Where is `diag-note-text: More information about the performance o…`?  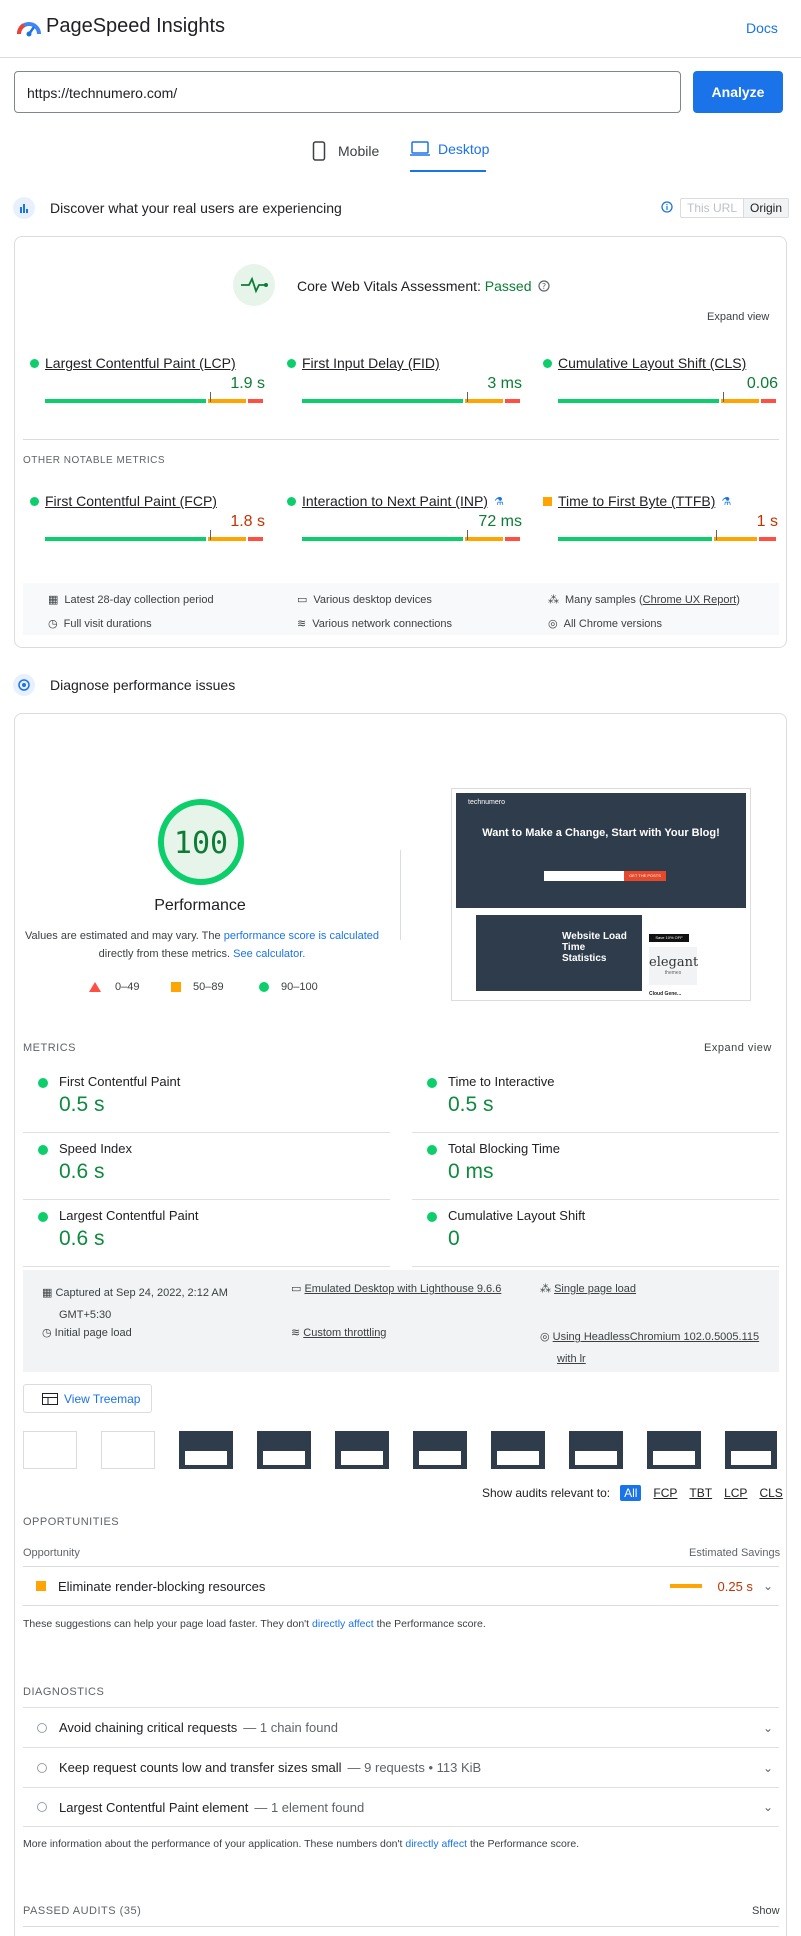
diag-note-text: More information about the performance o… is located at coordinates (214, 1844).